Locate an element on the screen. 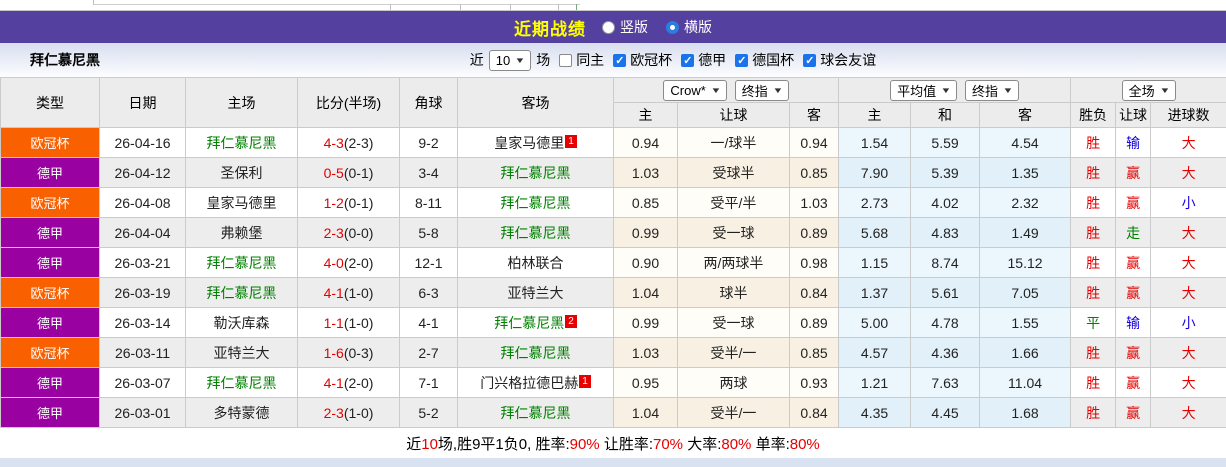 Image resolution: width=1226 pixels, height=467 pixels. away-team-name: 柏林联合 is located at coordinates (536, 263).